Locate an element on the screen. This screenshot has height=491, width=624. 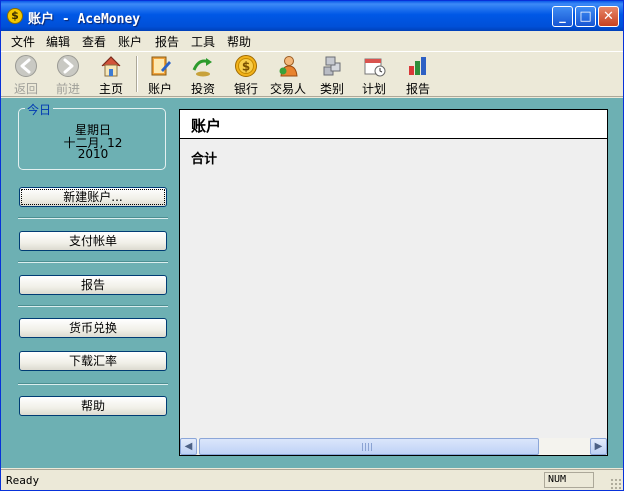
home-button: 主页 is located at coordinates (111, 75).